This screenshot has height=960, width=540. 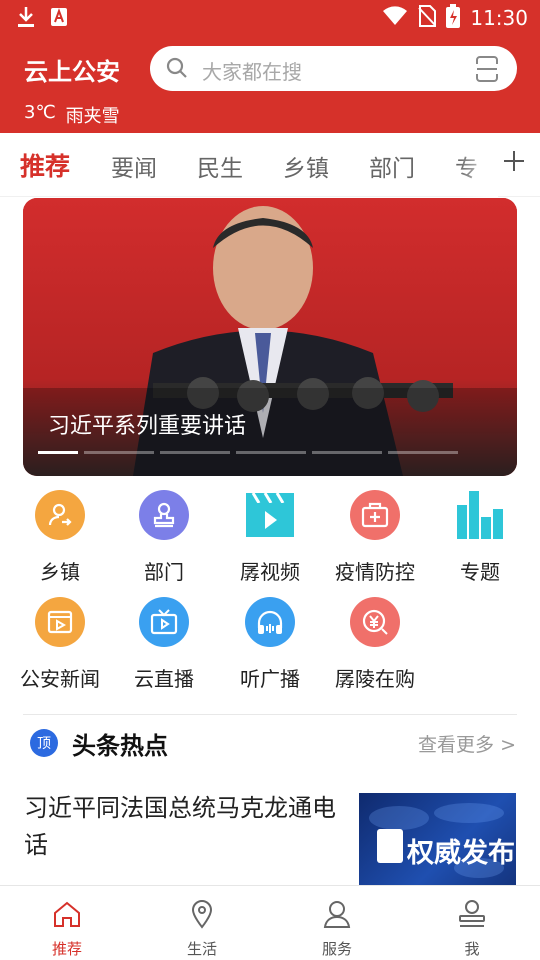 I want to click on news-video-icon, so click(x=60, y=622).